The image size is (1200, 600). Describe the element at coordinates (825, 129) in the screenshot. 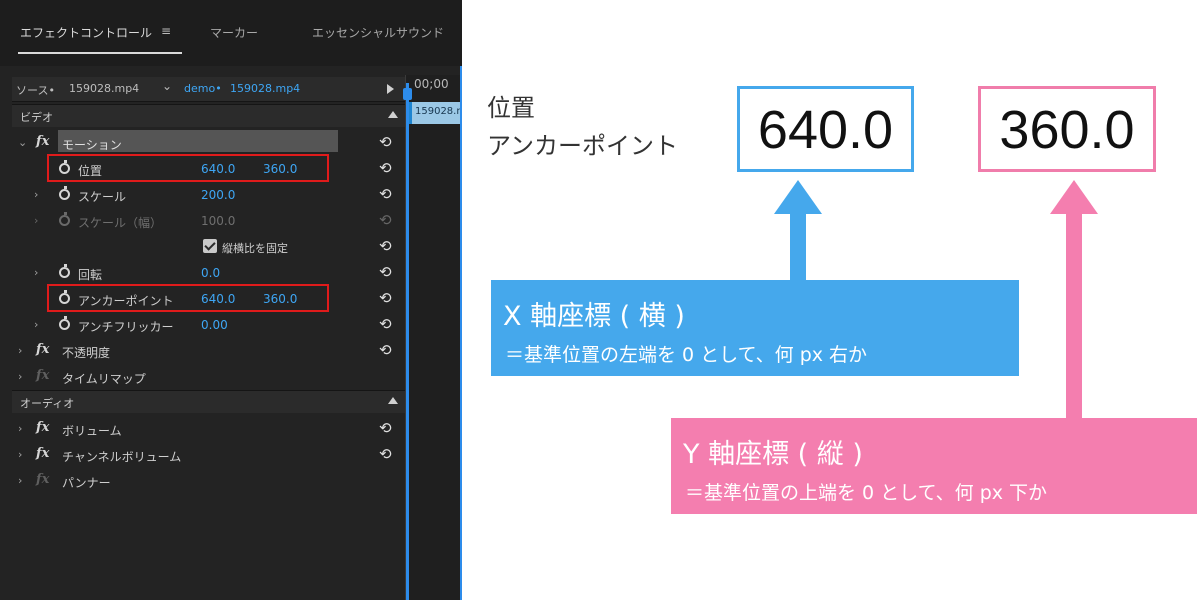

I see `x-value-box: 640.0` at that location.